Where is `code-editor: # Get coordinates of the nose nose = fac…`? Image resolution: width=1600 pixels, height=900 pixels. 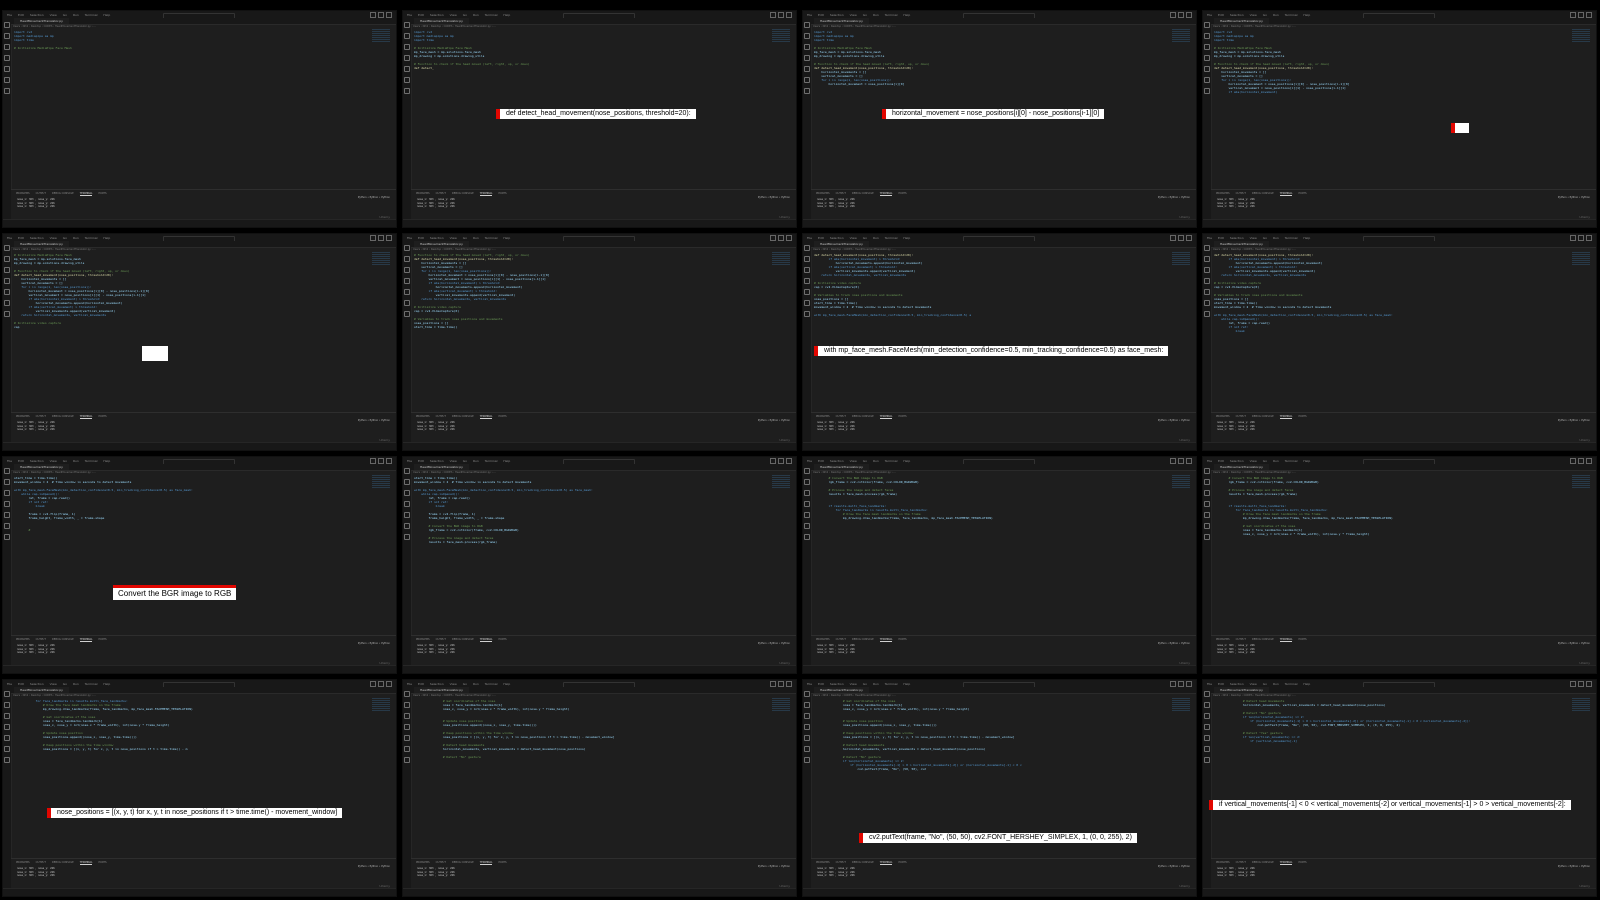 code-editor: # Get coordinates of the nose nose = fac… is located at coordinates (991, 735).